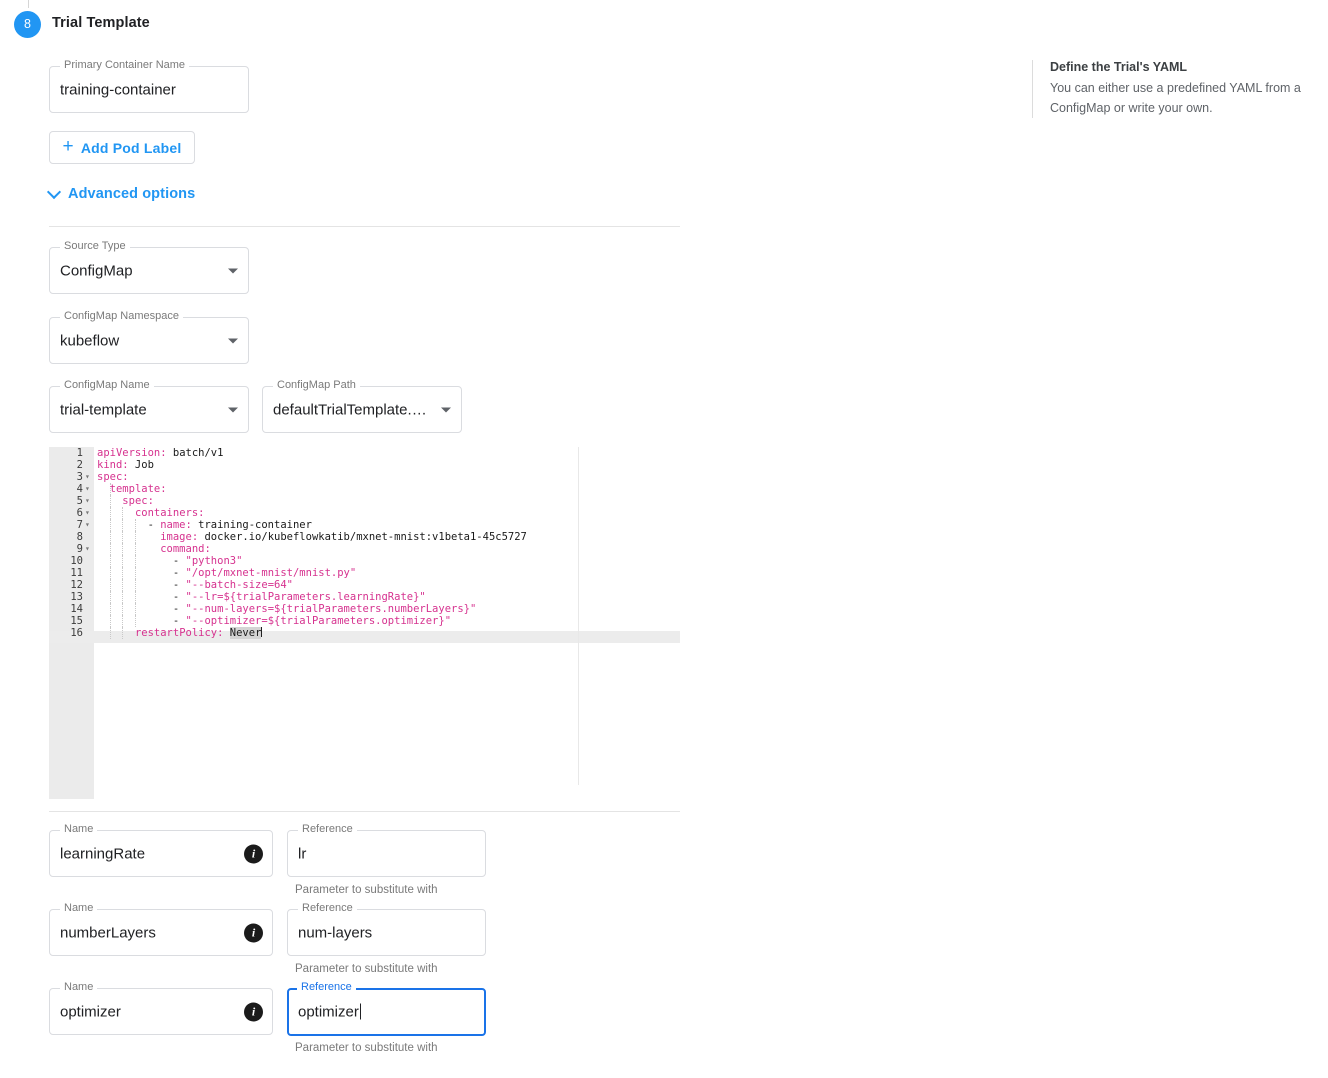 This screenshot has height=1078, width=1328. Describe the element at coordinates (364, 573) in the screenshot. I see `editor-line: 11 - "/opt/mxnet-mnist/mnist.py"` at that location.